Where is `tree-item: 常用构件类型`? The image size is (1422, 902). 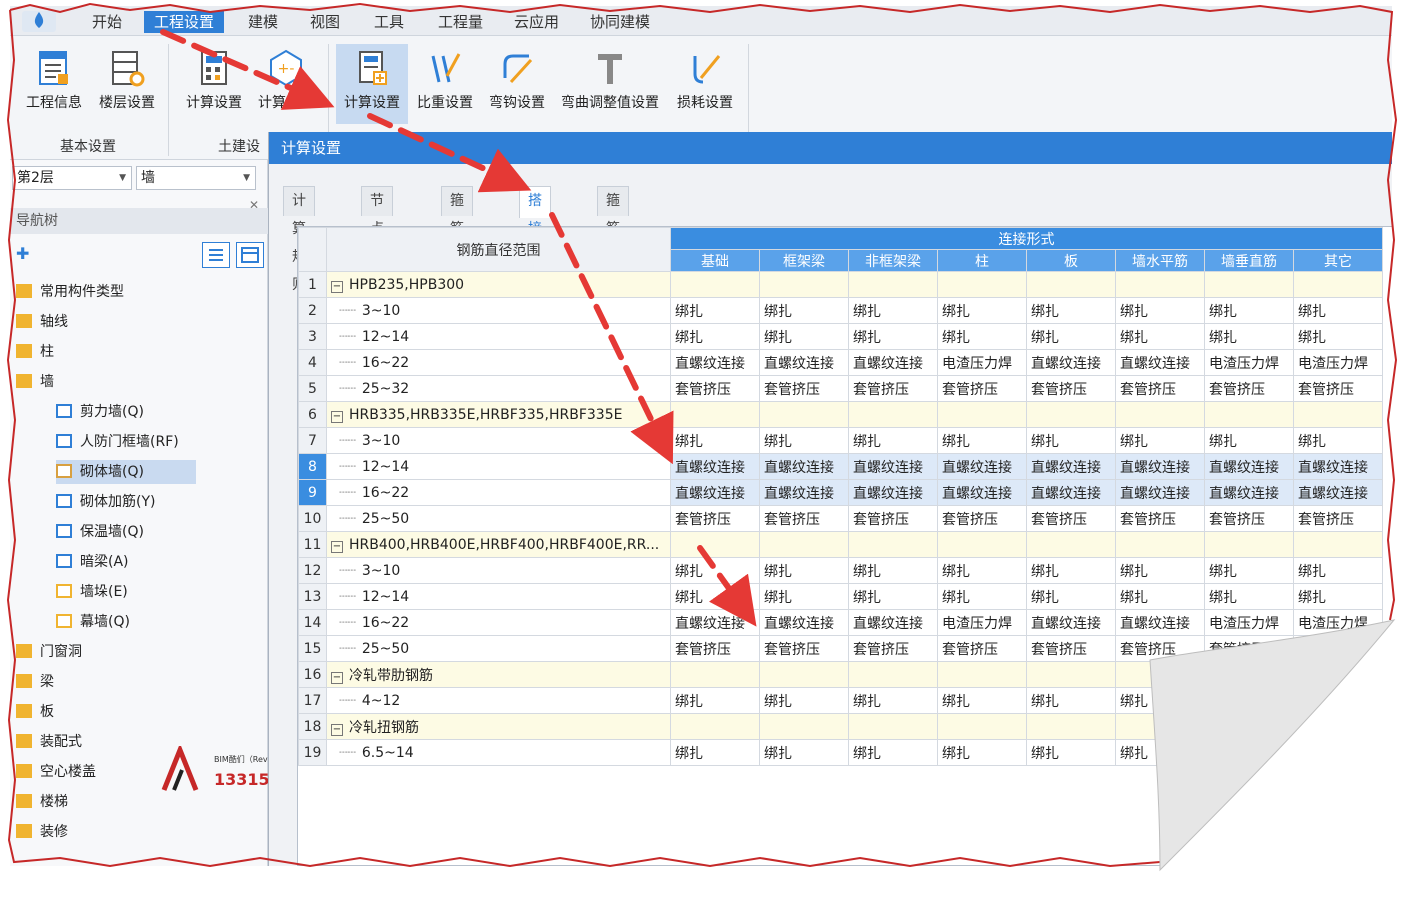
tree-item: 常用构件类型 is located at coordinates (70, 292).